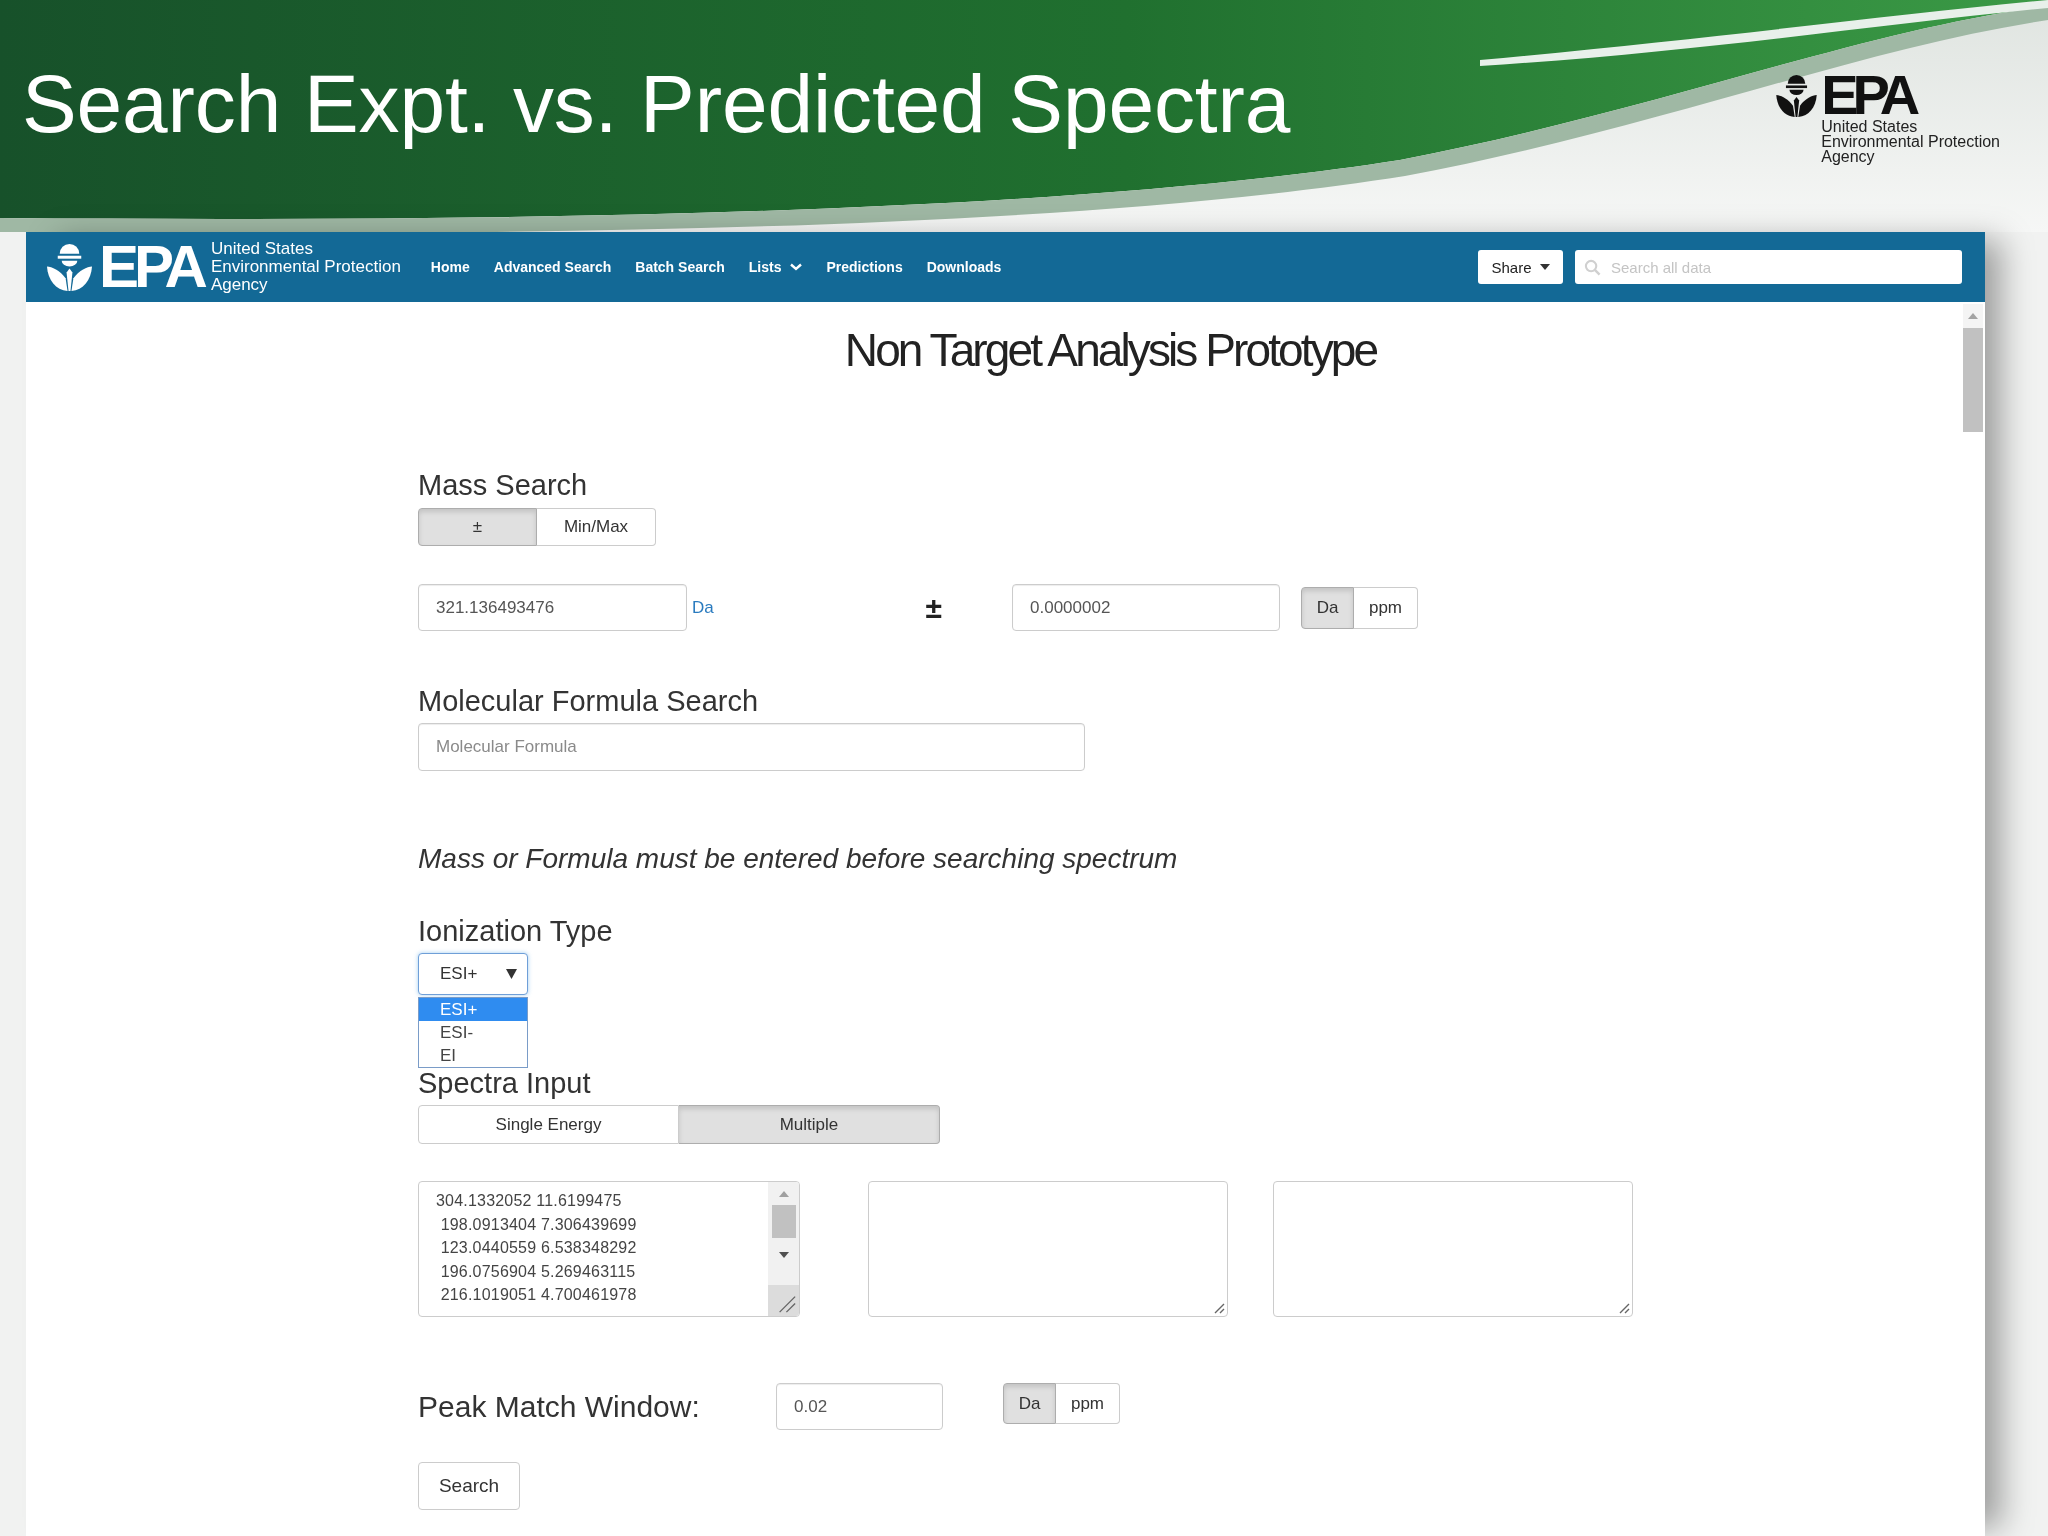 This screenshot has height=1536, width=2048. What do you see at coordinates (504, 1083) in the screenshot?
I see `section-heading: Spectra Input` at bounding box center [504, 1083].